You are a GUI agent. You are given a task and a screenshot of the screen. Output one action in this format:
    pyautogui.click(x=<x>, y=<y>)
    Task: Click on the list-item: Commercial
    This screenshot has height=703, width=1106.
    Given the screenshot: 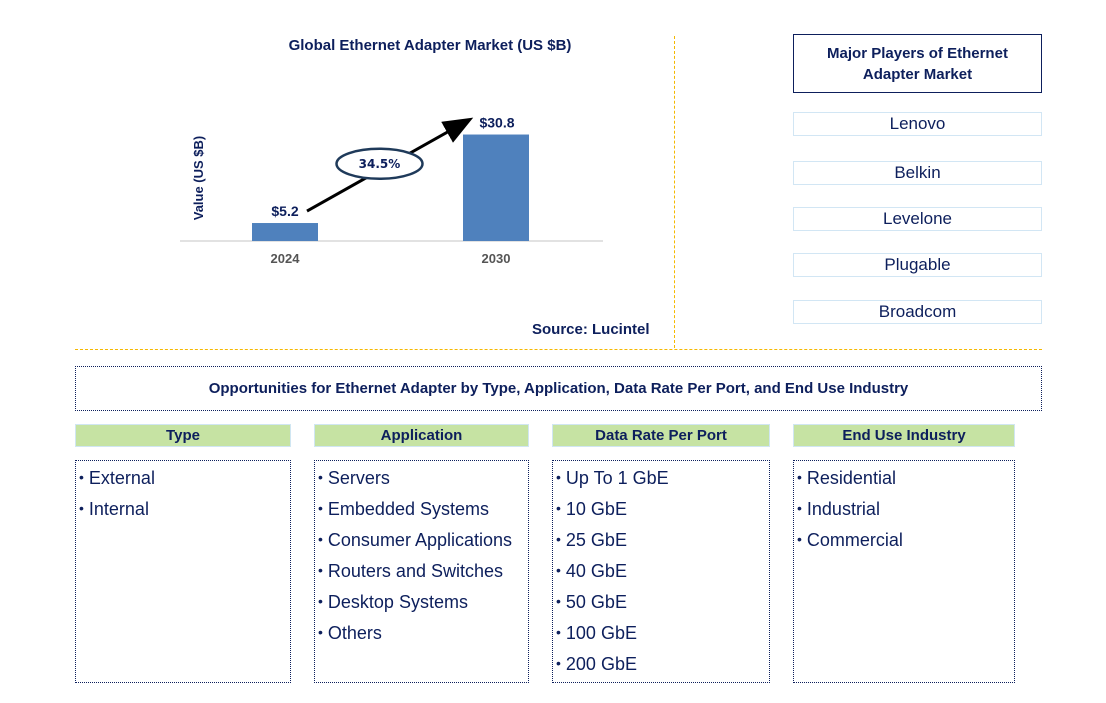 What is the action you would take?
    pyautogui.click(x=905, y=540)
    